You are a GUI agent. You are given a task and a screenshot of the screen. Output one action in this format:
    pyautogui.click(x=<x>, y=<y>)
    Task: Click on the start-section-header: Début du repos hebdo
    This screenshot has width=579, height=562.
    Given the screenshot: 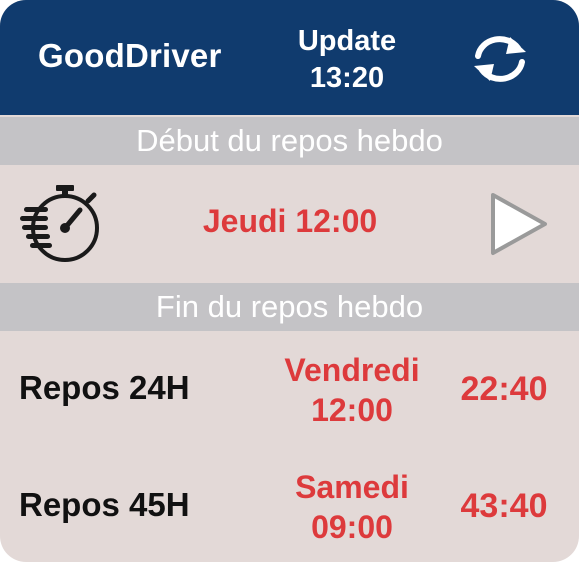 What is the action you would take?
    pyautogui.click(x=289, y=141)
    